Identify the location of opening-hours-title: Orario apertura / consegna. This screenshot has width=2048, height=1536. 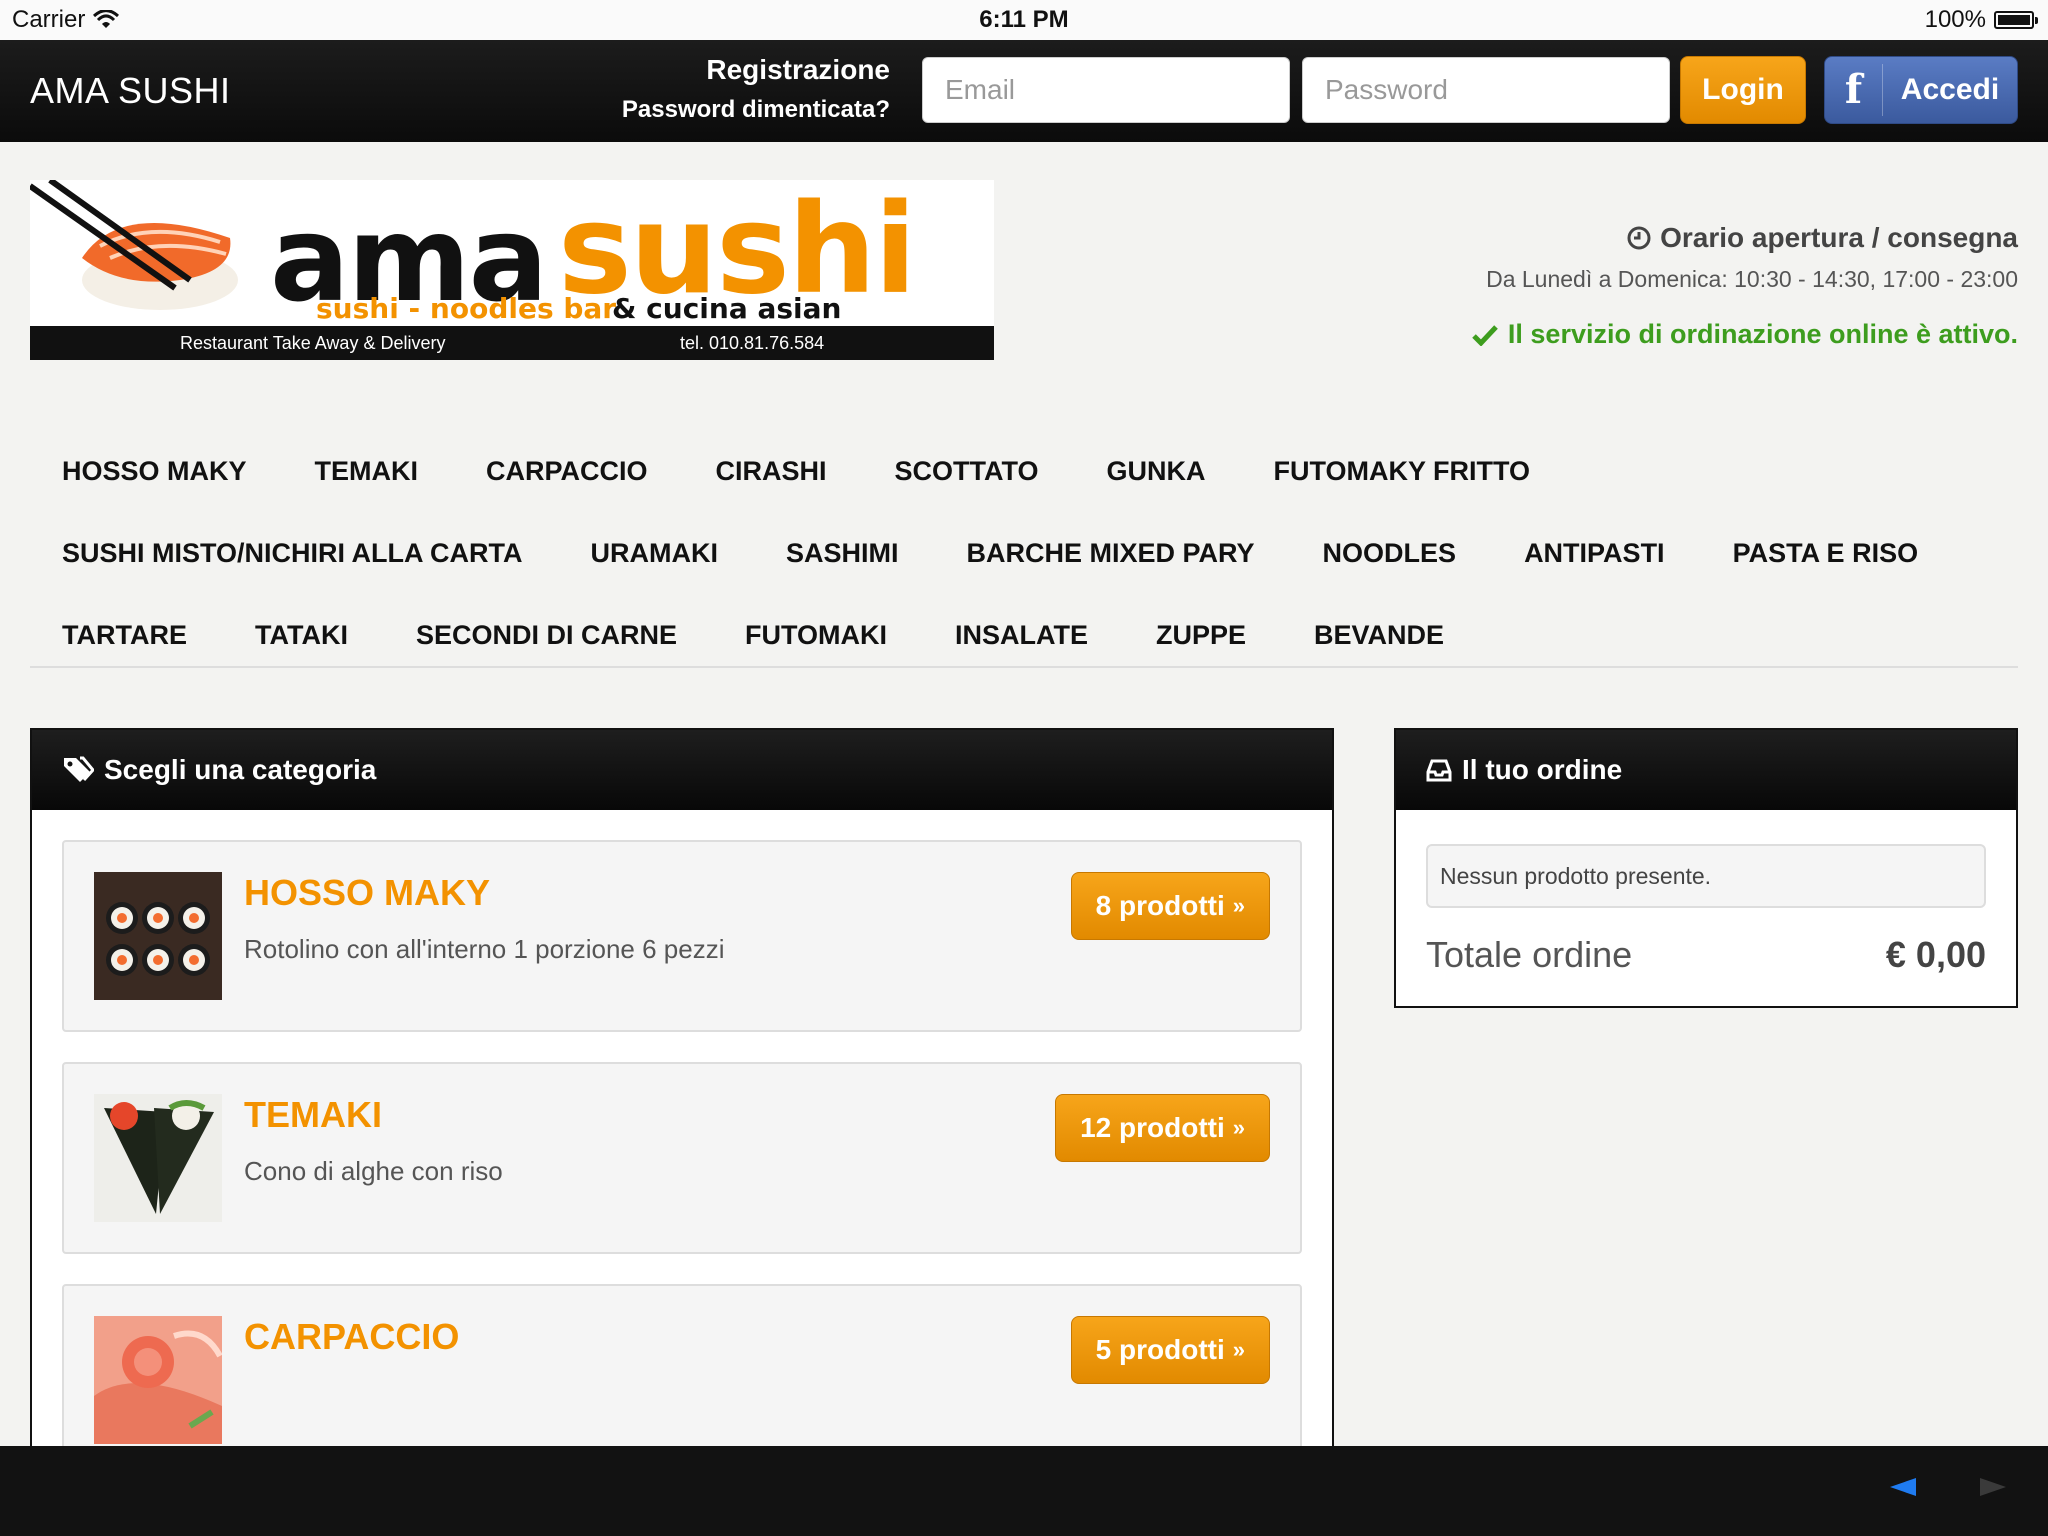
(1745, 238).